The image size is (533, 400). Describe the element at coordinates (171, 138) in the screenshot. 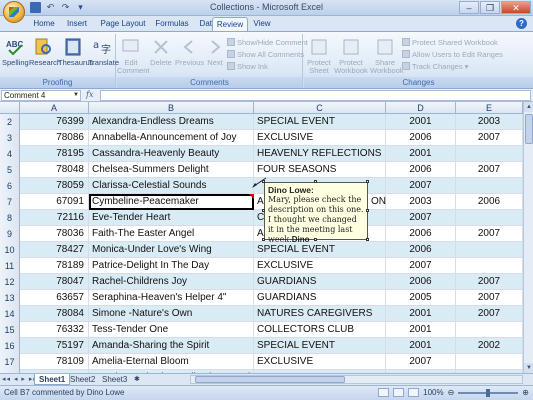

I see `cell-col-b: Annabella-Announcement of Joy` at that location.